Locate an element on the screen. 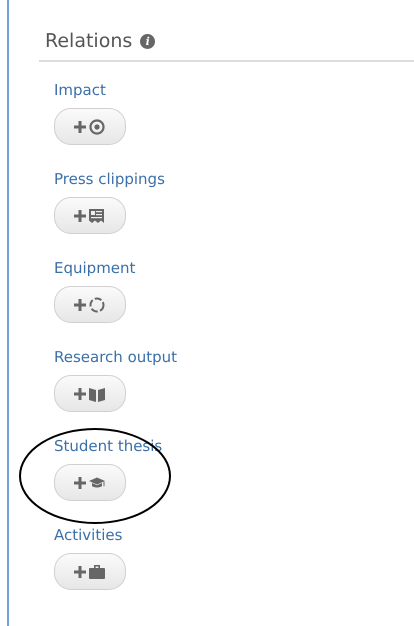 The width and height of the screenshot is (414, 626). newspaper-icon is located at coordinates (96, 215).